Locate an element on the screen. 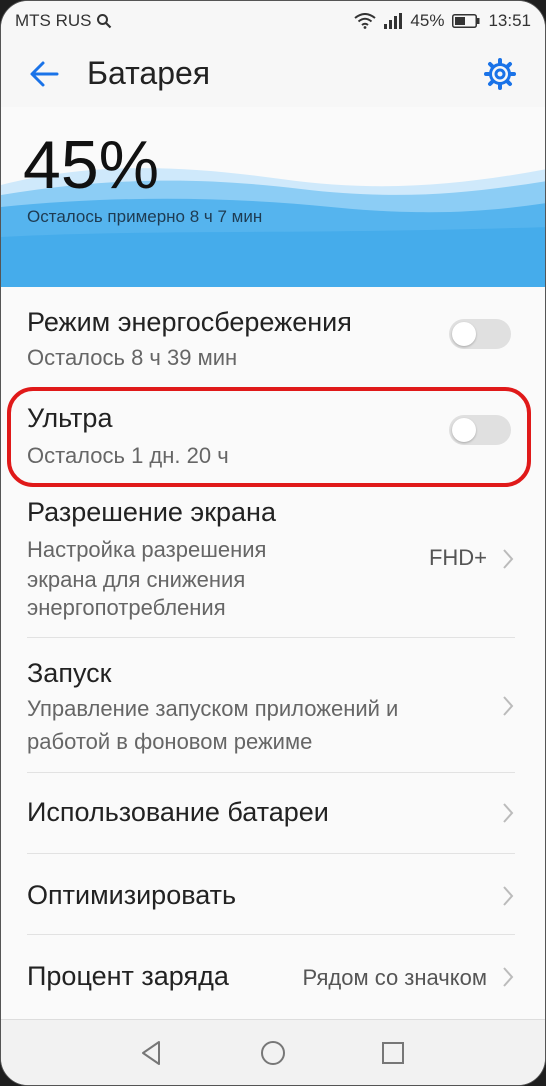  battery-percent-text: 45% is located at coordinates (427, 20).